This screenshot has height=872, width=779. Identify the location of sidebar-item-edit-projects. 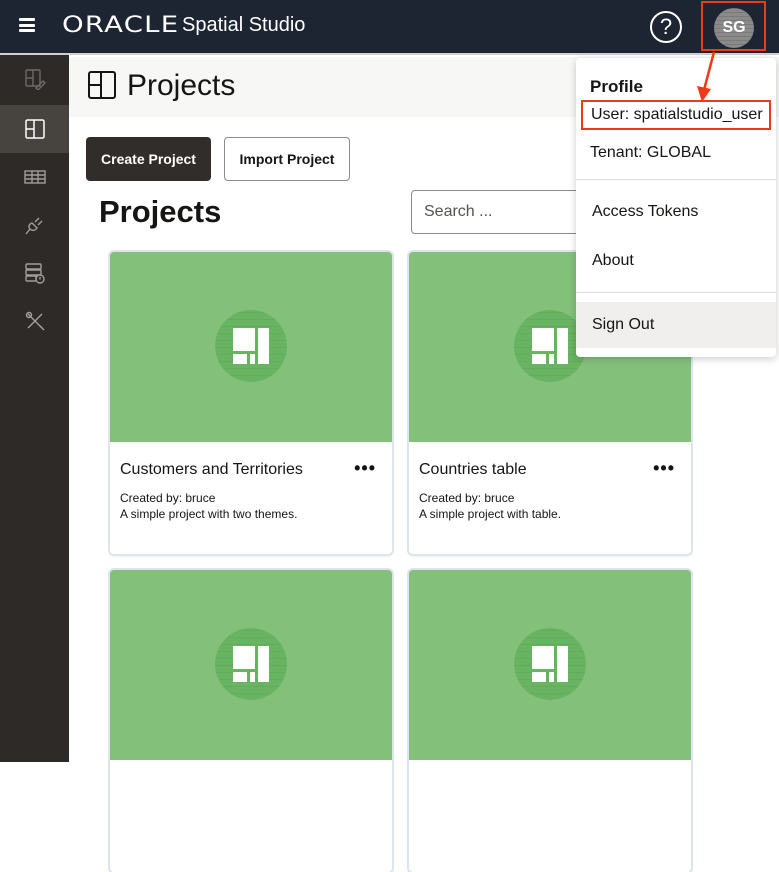
(34, 79).